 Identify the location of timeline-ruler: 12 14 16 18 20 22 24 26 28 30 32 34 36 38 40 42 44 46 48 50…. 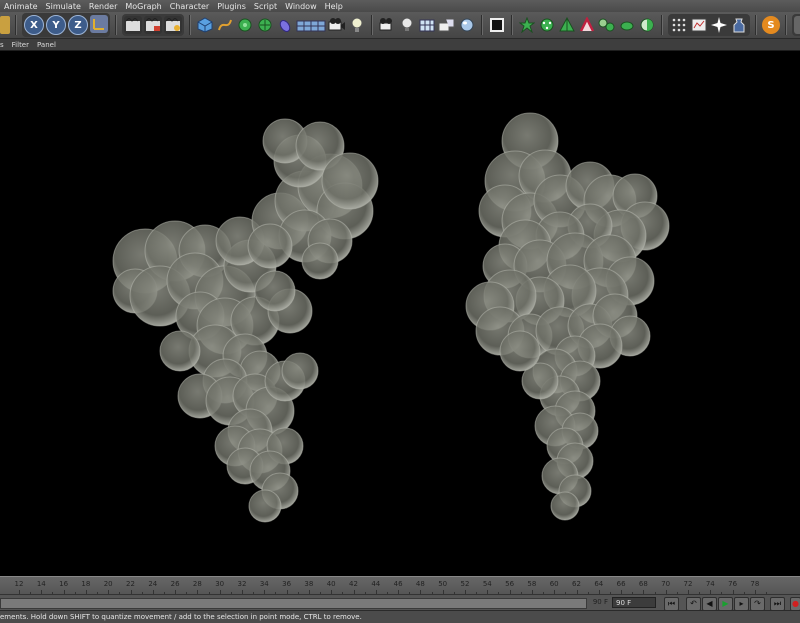
(400, 585).